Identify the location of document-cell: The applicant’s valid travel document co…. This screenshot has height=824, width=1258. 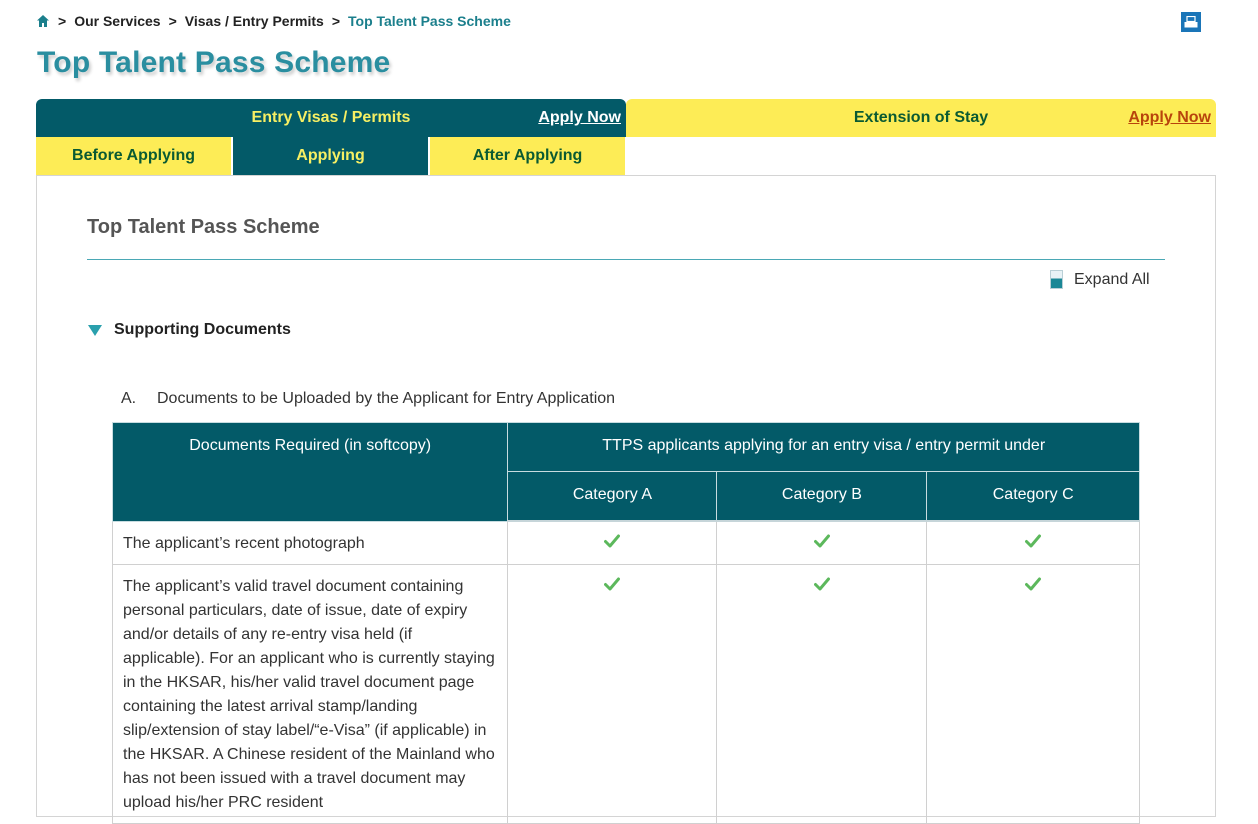
(310, 694).